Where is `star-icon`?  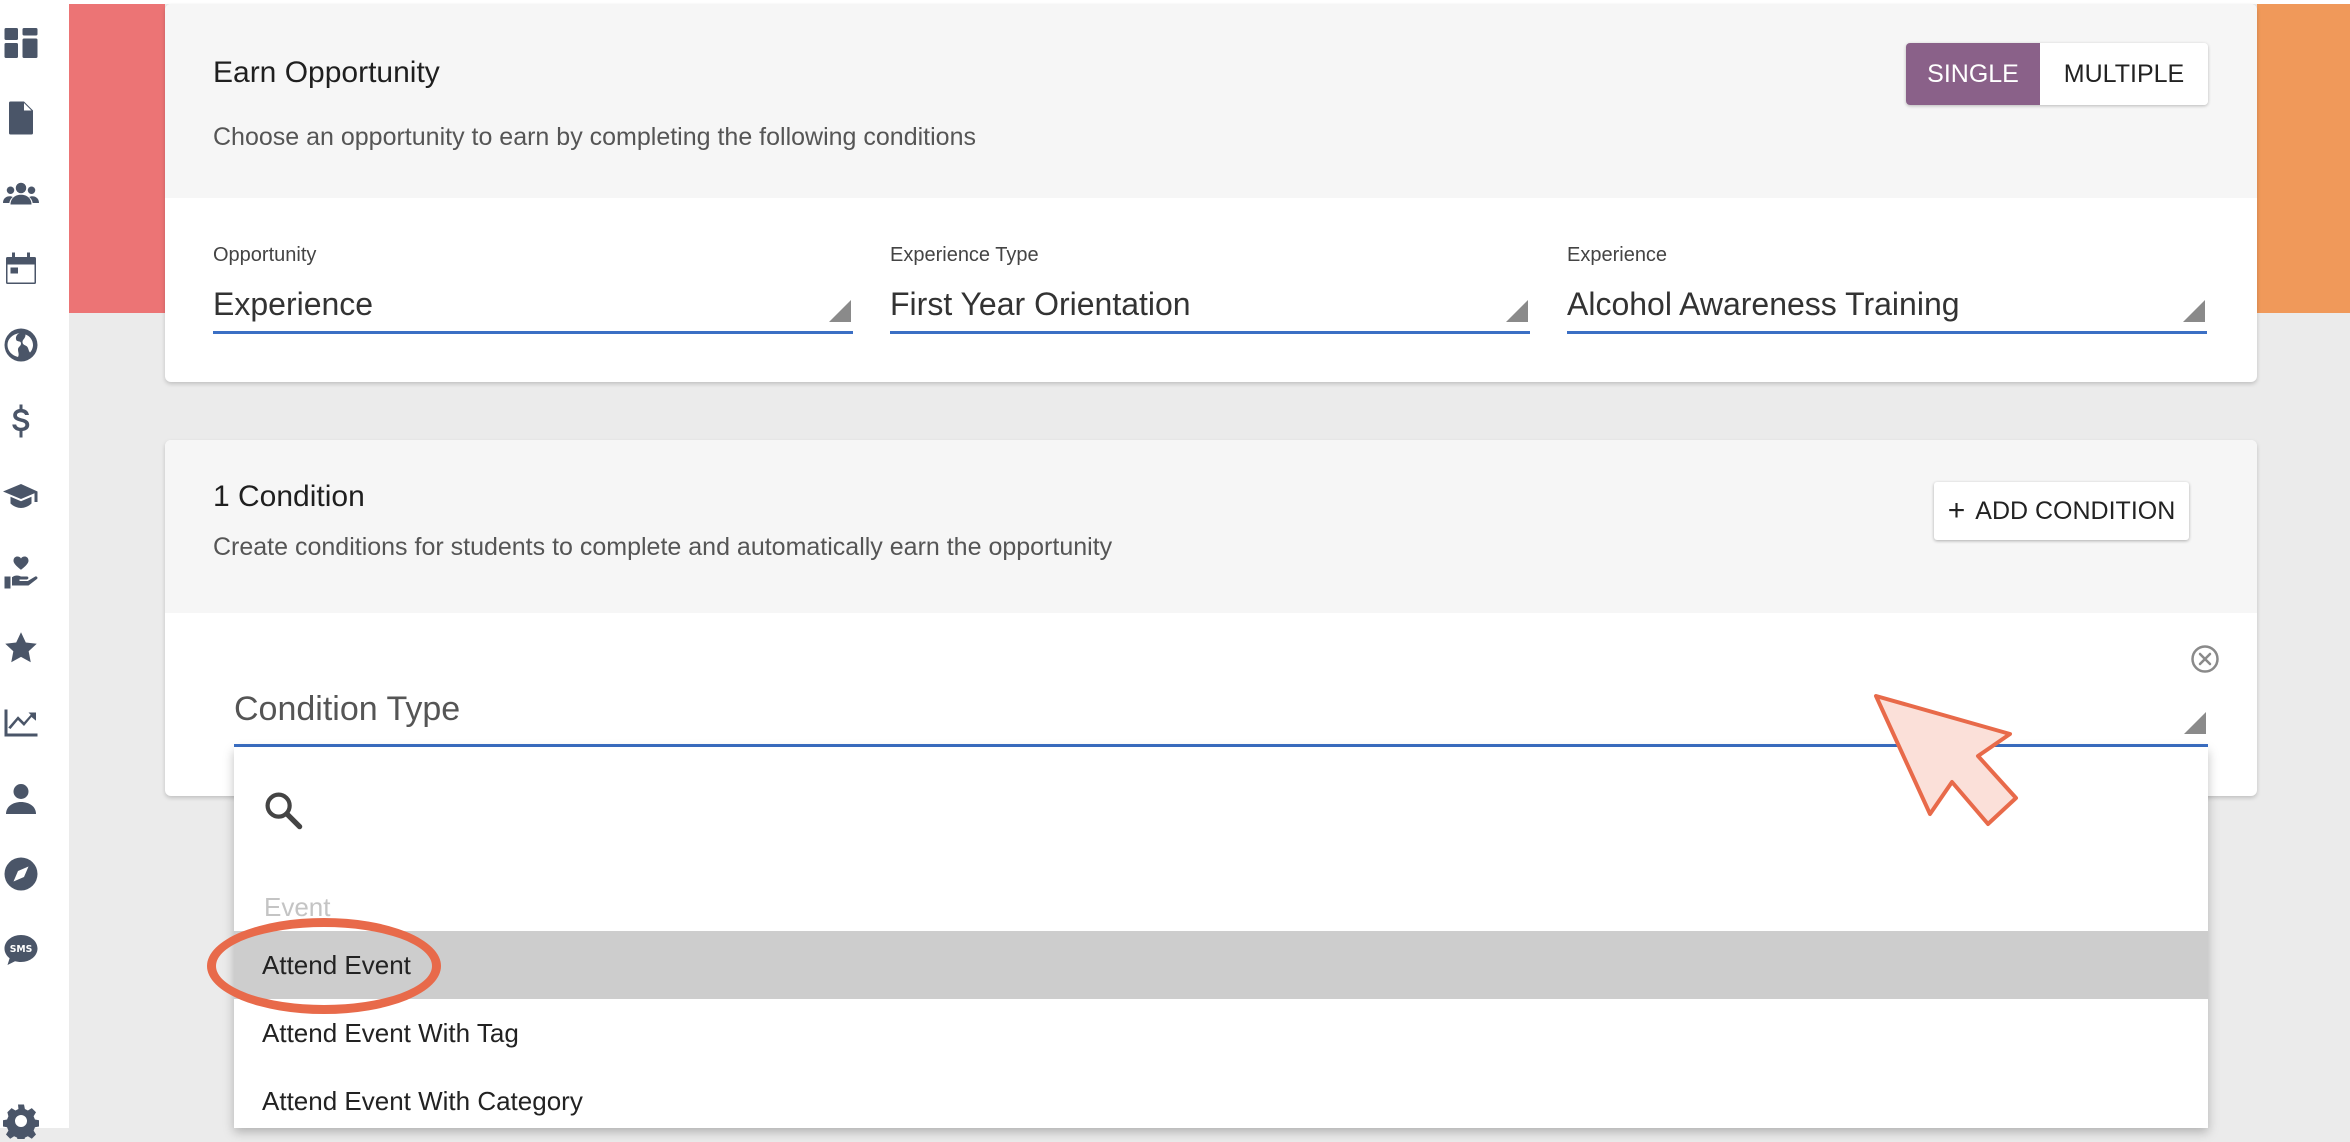 star-icon is located at coordinates (21, 648).